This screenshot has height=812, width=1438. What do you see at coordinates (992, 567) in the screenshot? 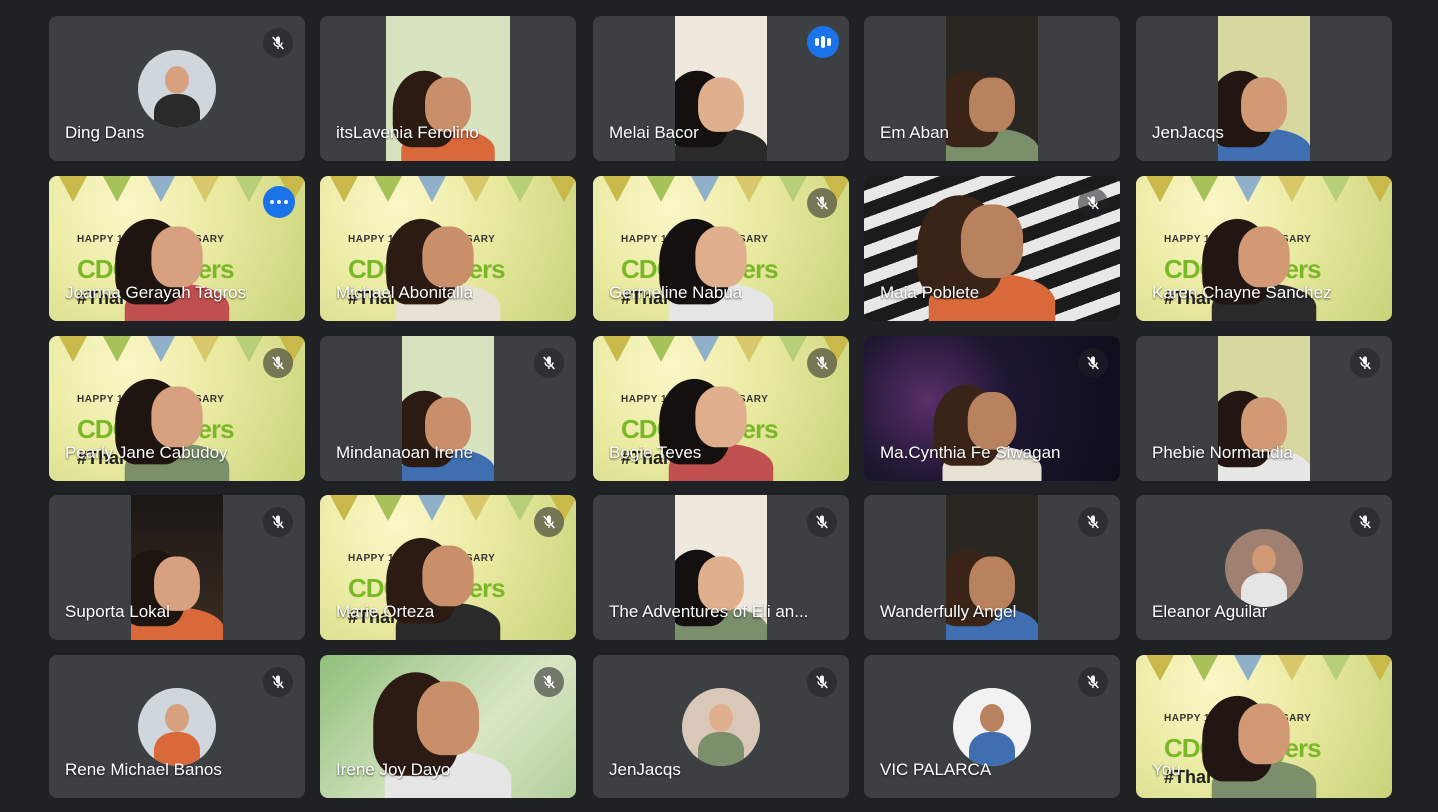
I see `participant-tile: Wanderfully Angel` at bounding box center [992, 567].